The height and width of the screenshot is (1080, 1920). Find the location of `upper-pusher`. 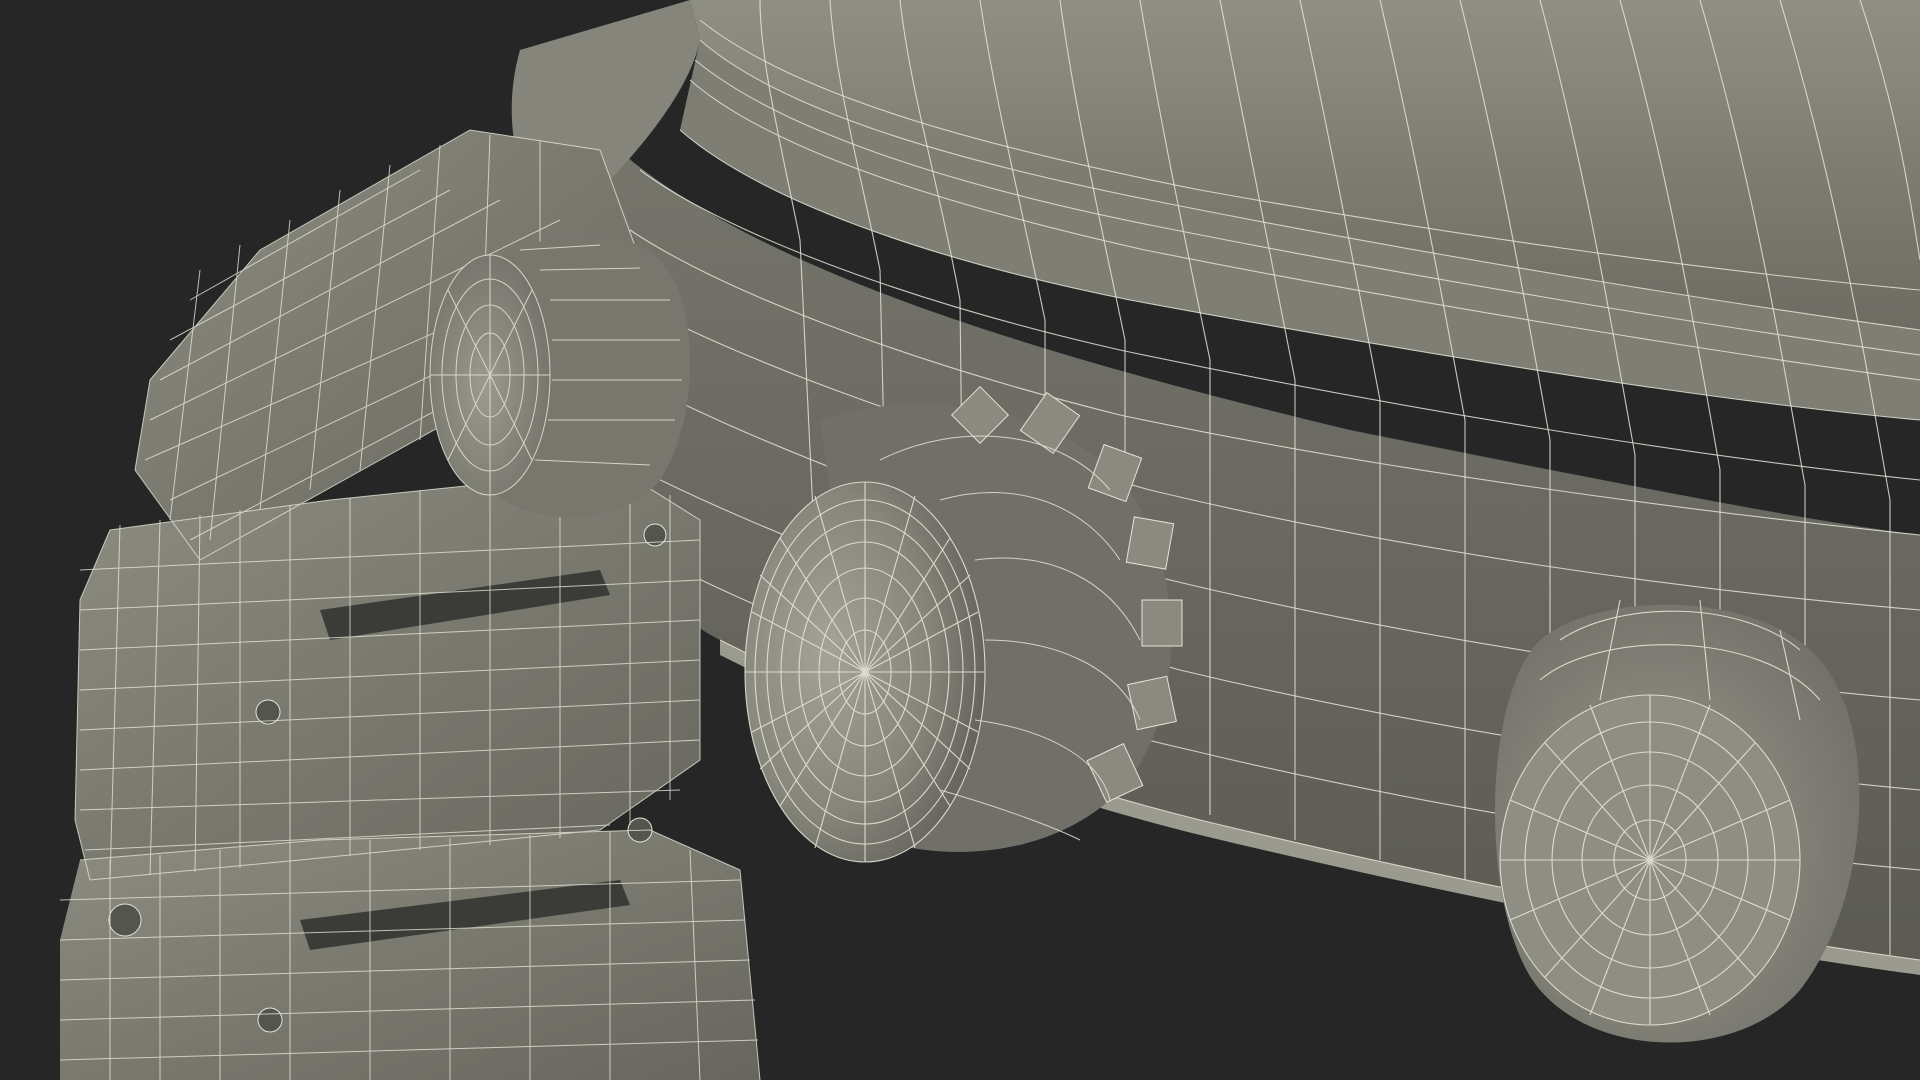

upper-pusher is located at coordinates (559, 376).